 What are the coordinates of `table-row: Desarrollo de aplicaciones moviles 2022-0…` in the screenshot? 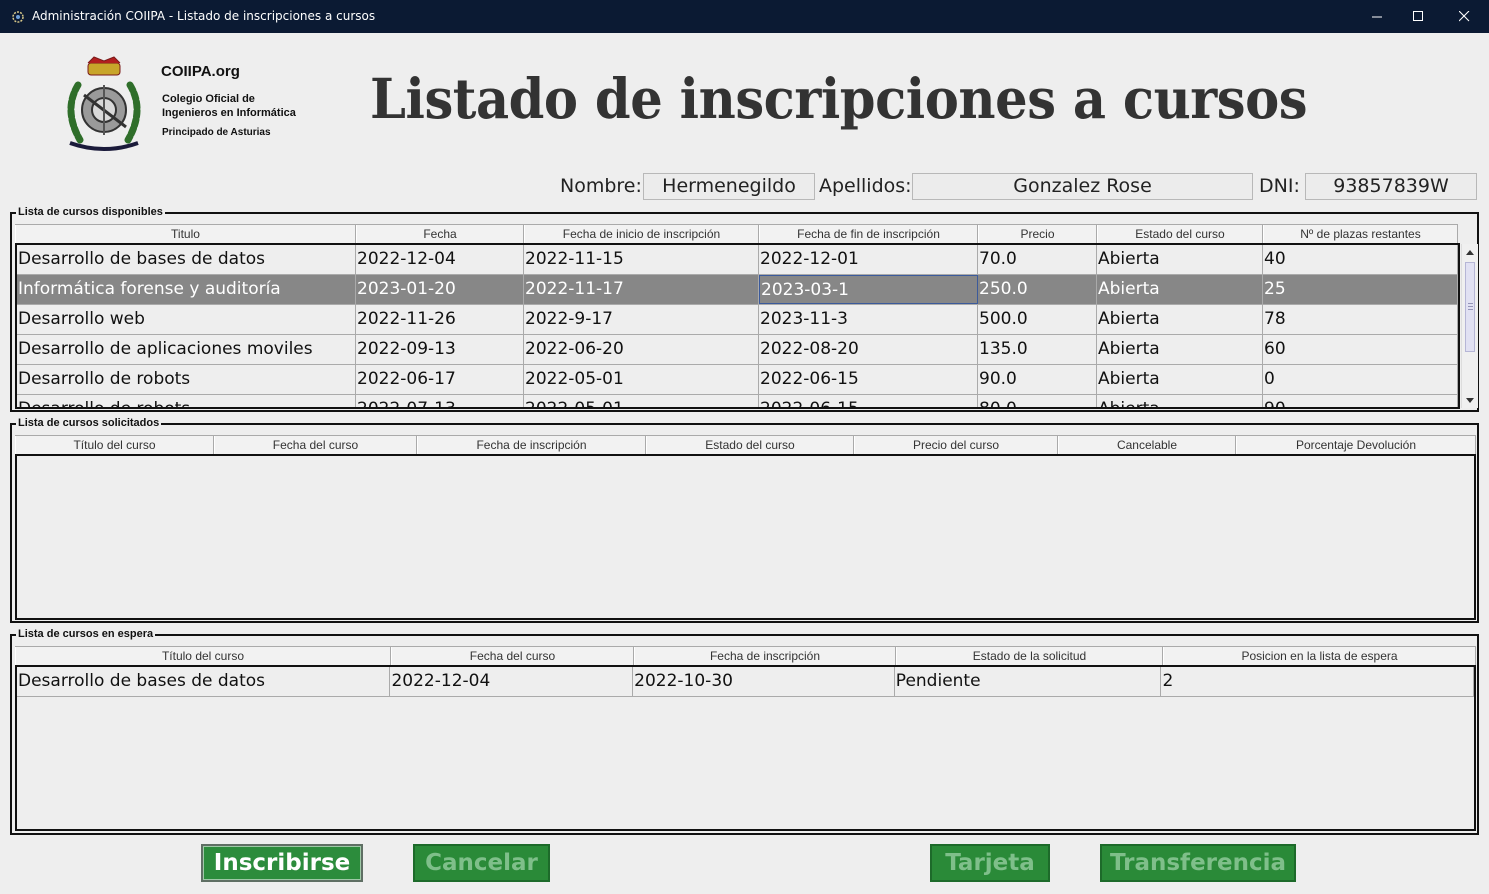 It's located at (737, 350).